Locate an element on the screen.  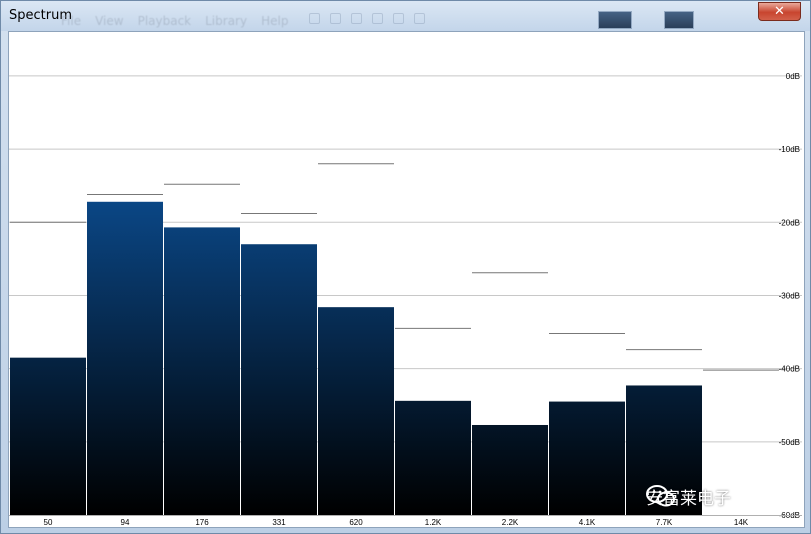
close-icon: ✕ is located at coordinates (779, 11).